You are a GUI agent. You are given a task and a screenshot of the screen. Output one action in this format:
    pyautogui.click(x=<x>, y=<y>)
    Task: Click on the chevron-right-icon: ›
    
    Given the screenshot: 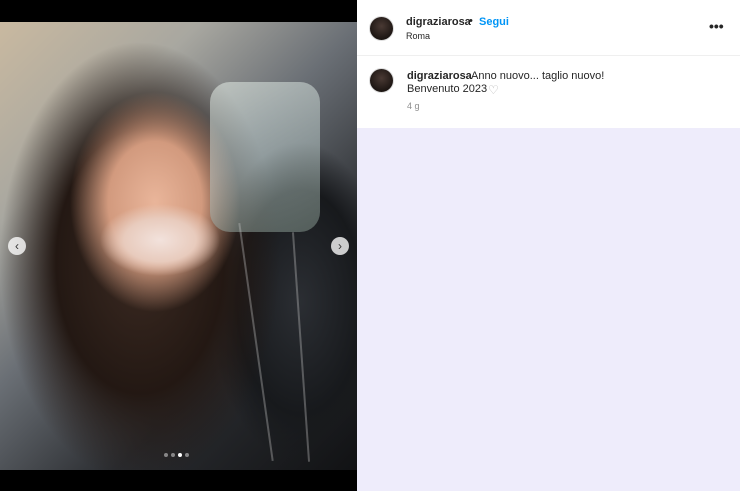 What is the action you would take?
    pyautogui.click(x=340, y=246)
    